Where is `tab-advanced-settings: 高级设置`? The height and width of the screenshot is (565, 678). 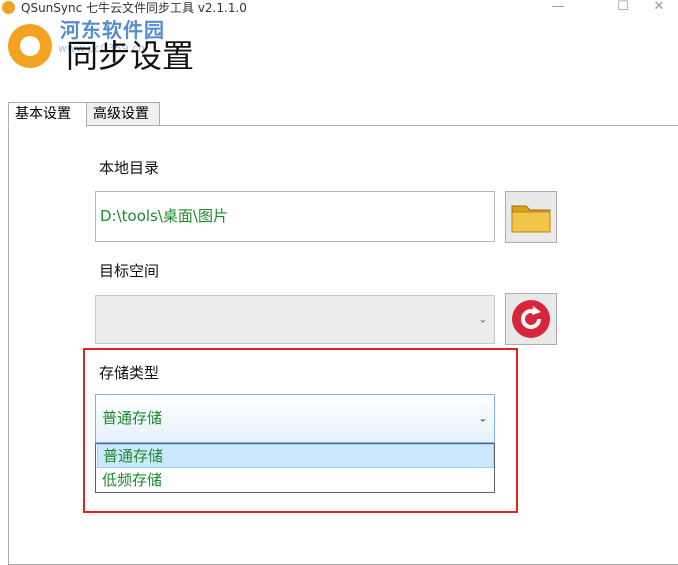 tab-advanced-settings: 高级设置 is located at coordinates (123, 114).